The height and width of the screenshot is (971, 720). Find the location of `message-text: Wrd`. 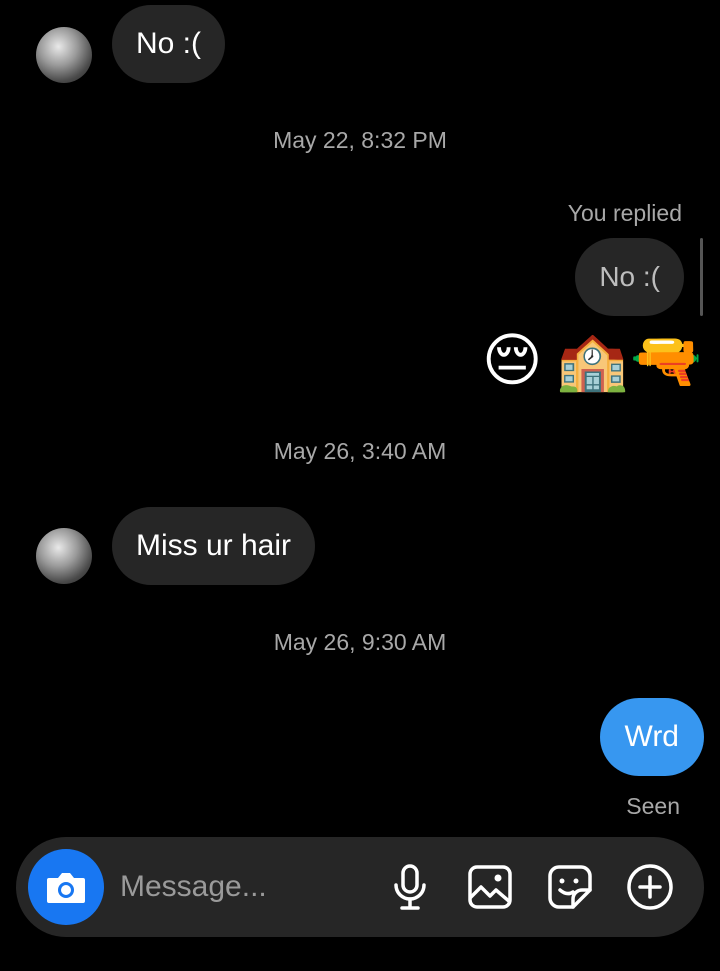

message-text: Wrd is located at coordinates (651, 736).